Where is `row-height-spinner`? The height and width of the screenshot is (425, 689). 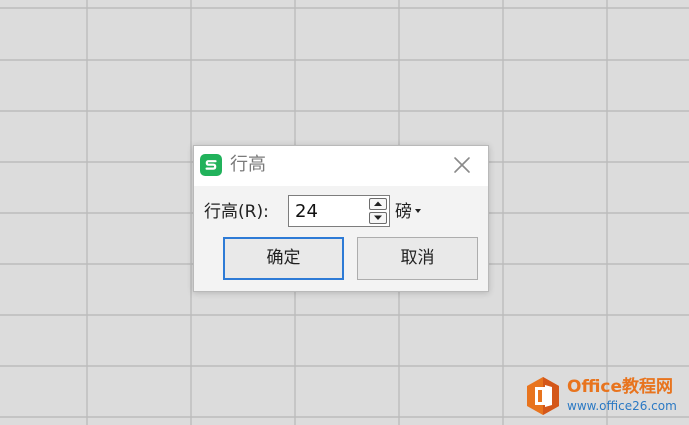 row-height-spinner is located at coordinates (378, 211).